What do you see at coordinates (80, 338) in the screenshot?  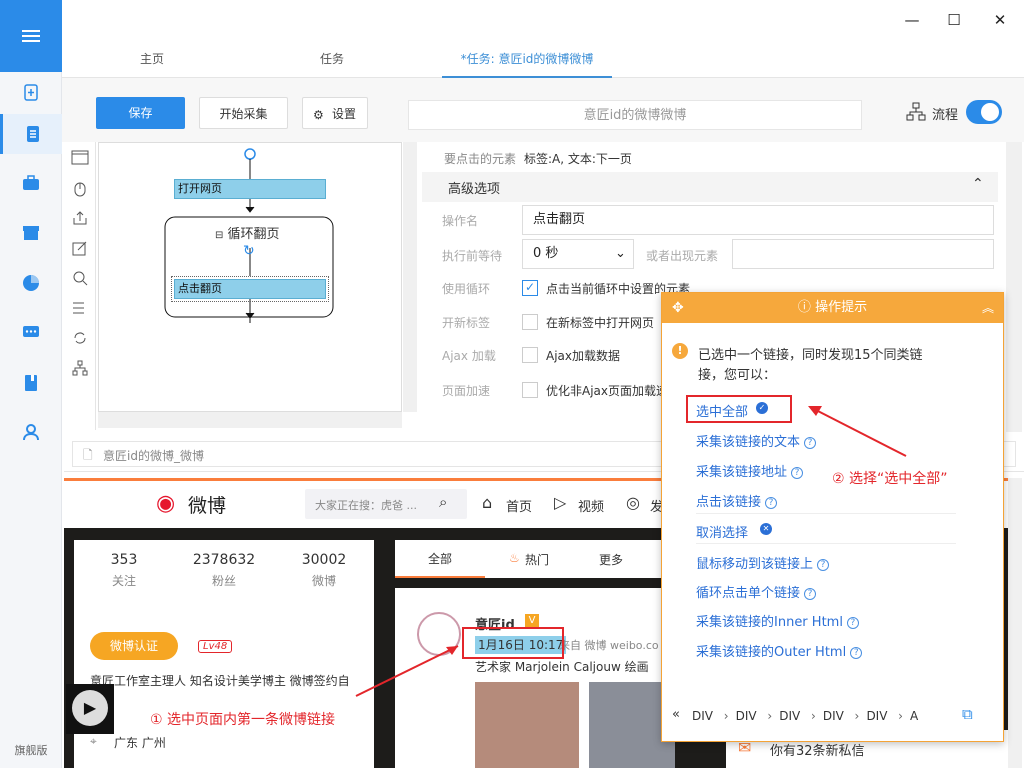 I see `loop-tool-icon` at bounding box center [80, 338].